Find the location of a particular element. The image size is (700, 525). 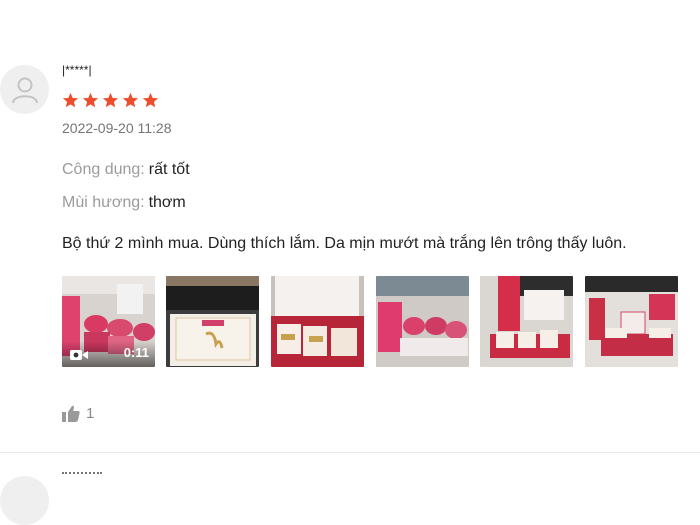

rating-stars is located at coordinates (110, 100).